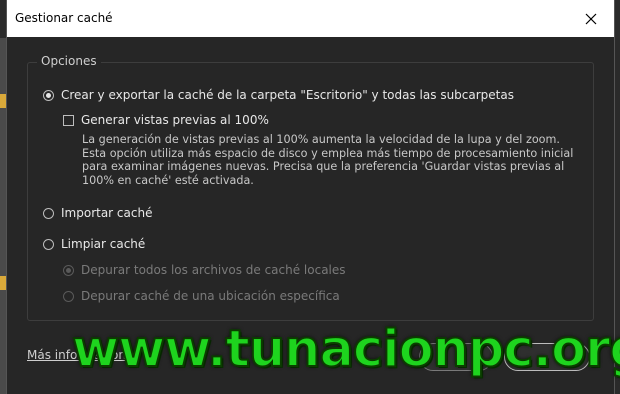 The image size is (620, 394). Describe the element at coordinates (68, 296) in the screenshot. I see `purge-location-radio` at that location.